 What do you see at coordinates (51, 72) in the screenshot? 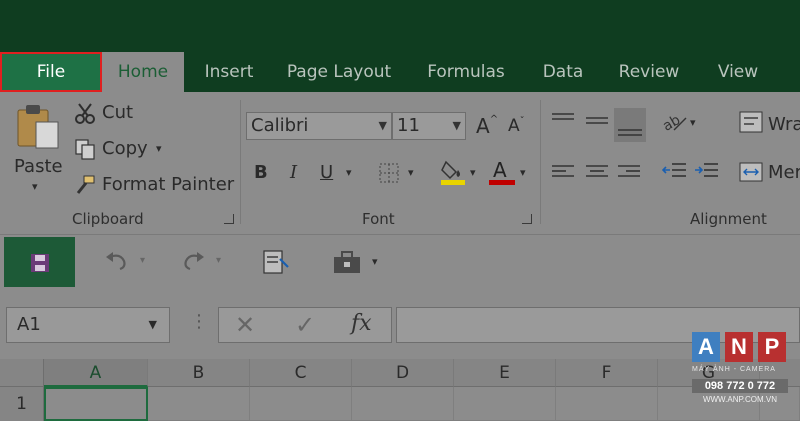
I see `tab-file: File` at bounding box center [51, 72].